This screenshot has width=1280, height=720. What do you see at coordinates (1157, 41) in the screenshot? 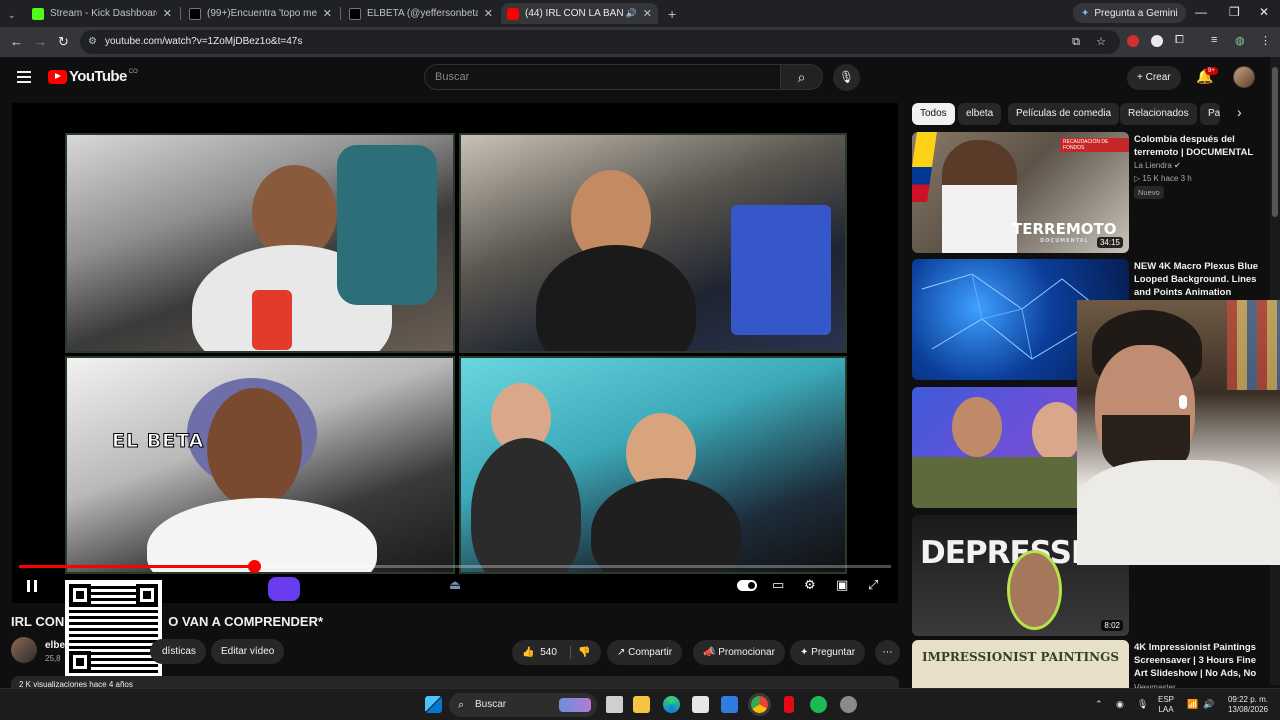
I see `extension-white-icon` at bounding box center [1157, 41].